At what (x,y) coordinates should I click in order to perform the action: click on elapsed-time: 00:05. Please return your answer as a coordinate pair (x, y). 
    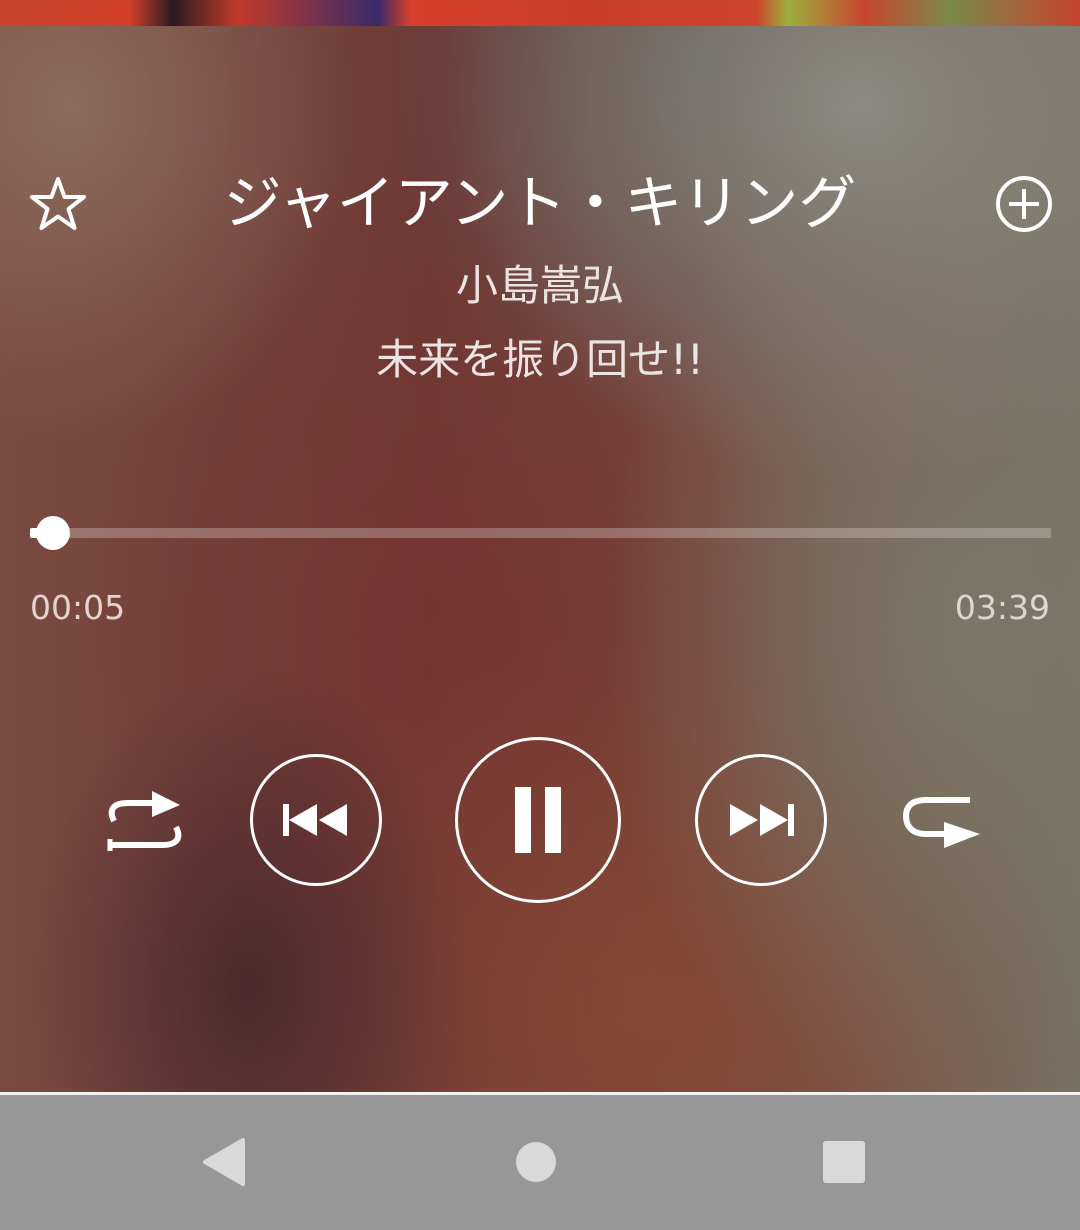
    Looking at the image, I should click on (78, 607).